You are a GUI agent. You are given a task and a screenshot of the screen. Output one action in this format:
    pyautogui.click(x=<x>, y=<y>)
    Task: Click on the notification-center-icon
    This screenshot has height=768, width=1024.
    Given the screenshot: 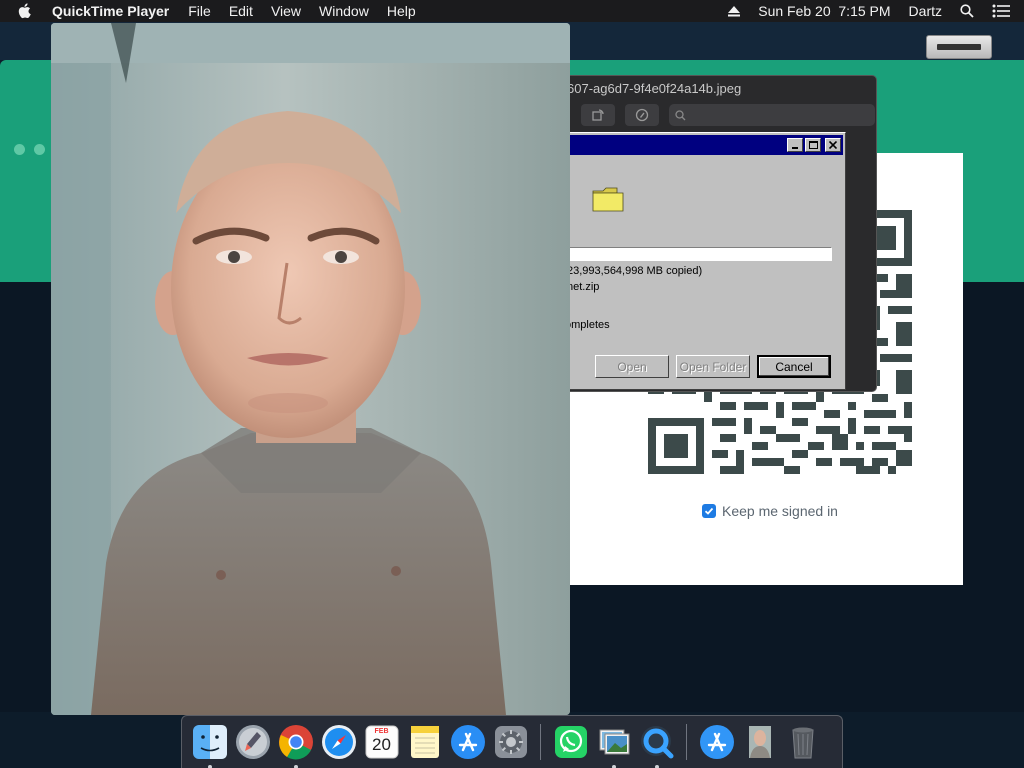 What is the action you would take?
    pyautogui.click(x=1001, y=11)
    